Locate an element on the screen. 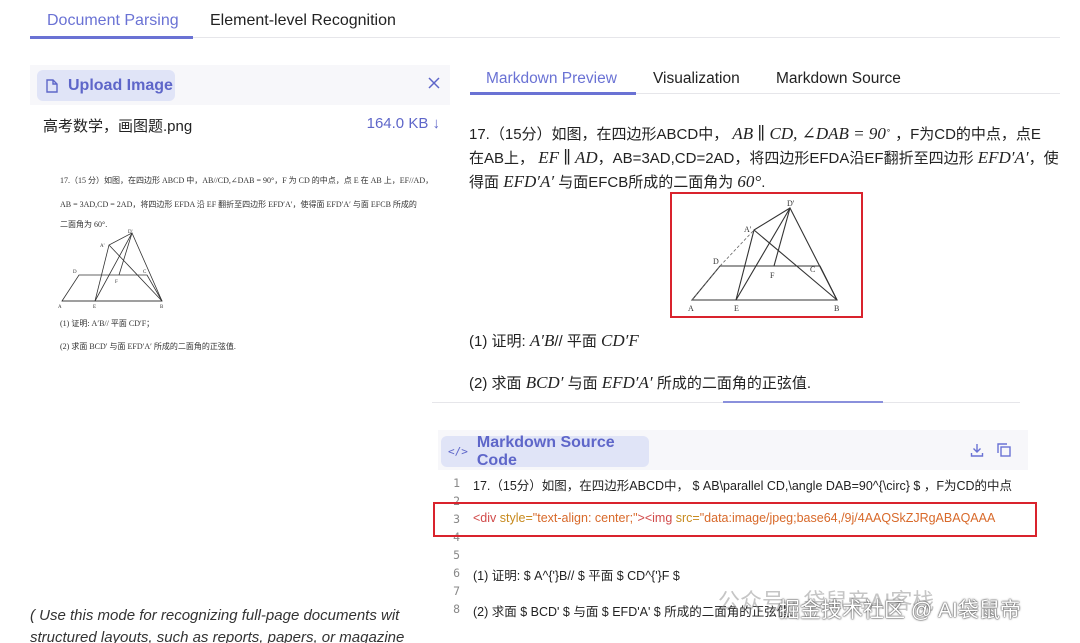 The width and height of the screenshot is (1080, 643). download-icon is located at coordinates (977, 450).